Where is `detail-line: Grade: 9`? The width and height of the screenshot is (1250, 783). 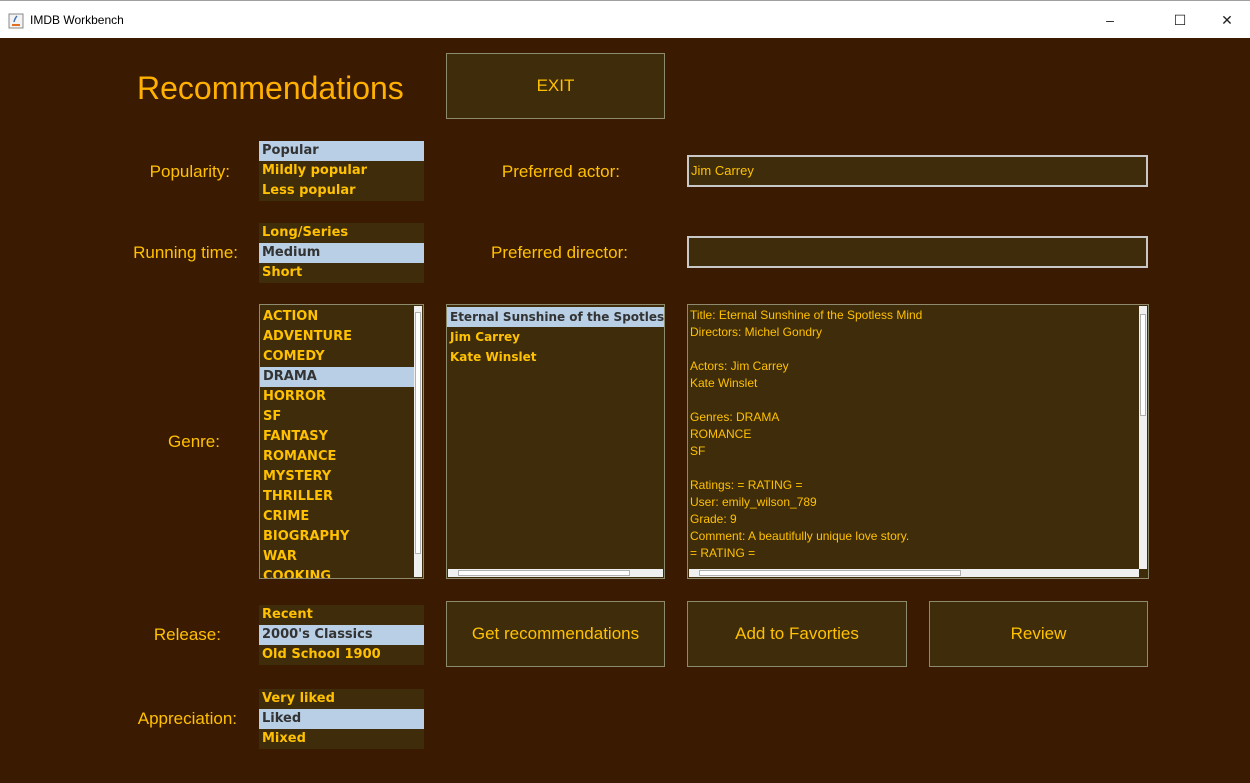 detail-line: Grade: 9 is located at coordinates (713, 519).